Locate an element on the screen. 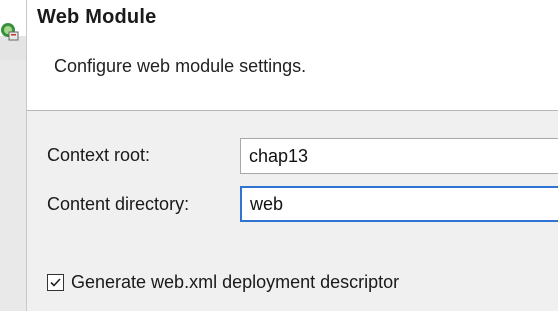 This screenshot has width=558, height=311. context-root-input is located at coordinates (399, 156).